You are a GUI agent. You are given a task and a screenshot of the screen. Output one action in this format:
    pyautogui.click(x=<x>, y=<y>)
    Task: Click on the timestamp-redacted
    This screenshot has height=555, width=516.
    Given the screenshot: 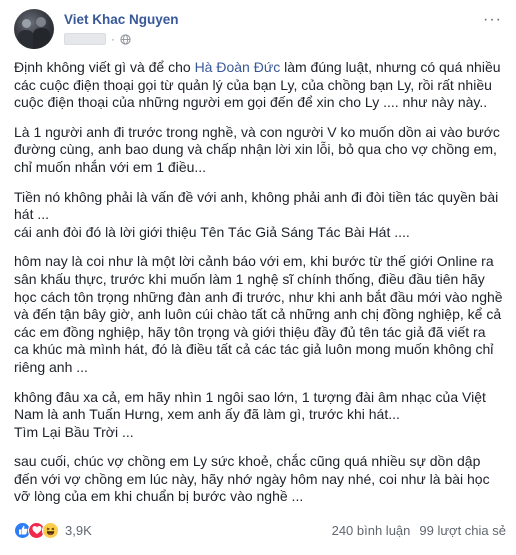 What is the action you would take?
    pyautogui.click(x=85, y=39)
    